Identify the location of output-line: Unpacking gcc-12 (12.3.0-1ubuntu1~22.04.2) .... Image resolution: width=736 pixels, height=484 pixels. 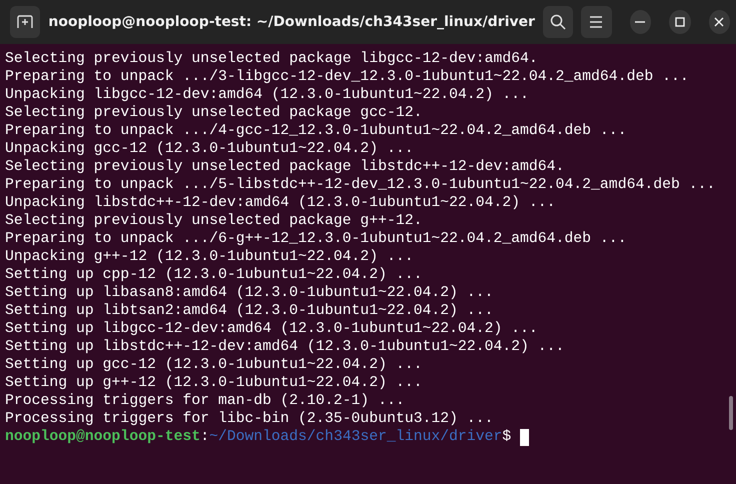
(209, 149).